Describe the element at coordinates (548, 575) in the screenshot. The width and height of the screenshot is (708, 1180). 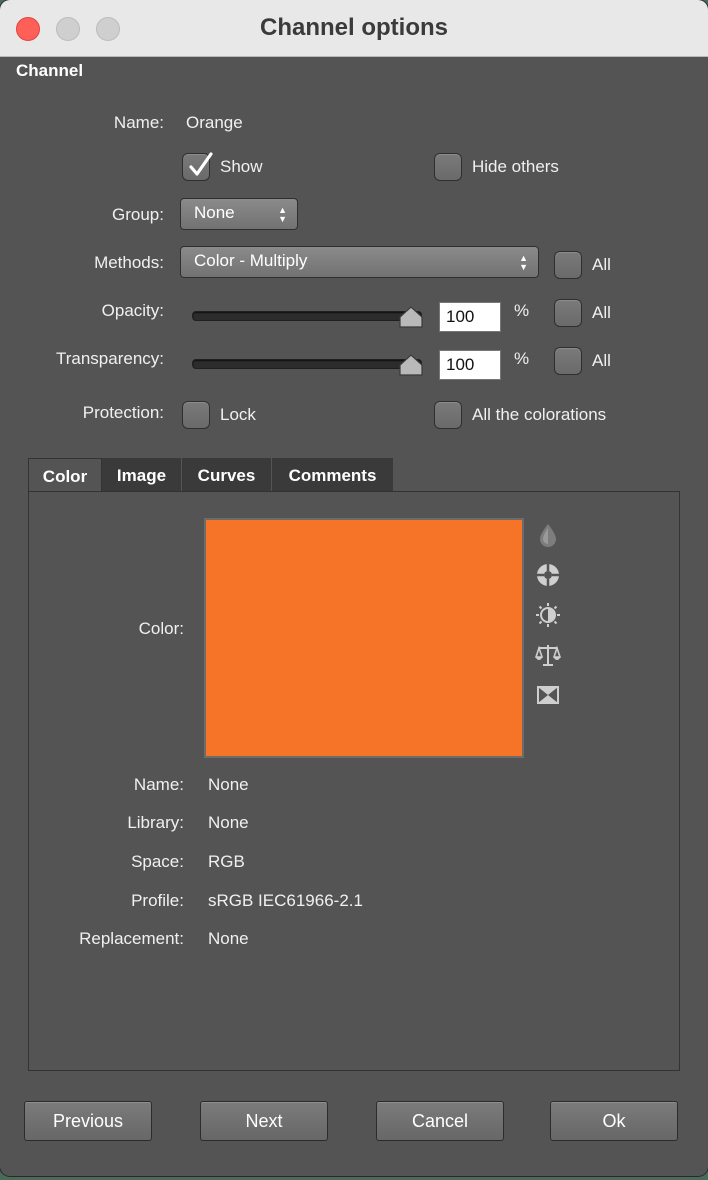
I see `color-wheel-icon` at that location.